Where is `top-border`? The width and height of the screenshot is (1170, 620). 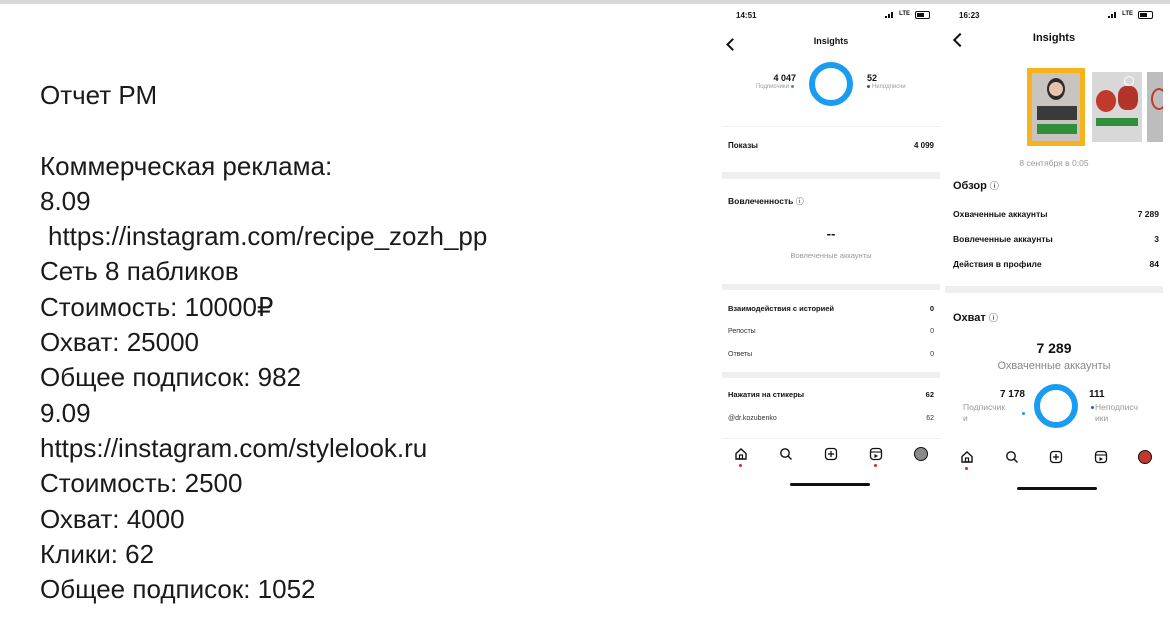 top-border is located at coordinates (585, 2).